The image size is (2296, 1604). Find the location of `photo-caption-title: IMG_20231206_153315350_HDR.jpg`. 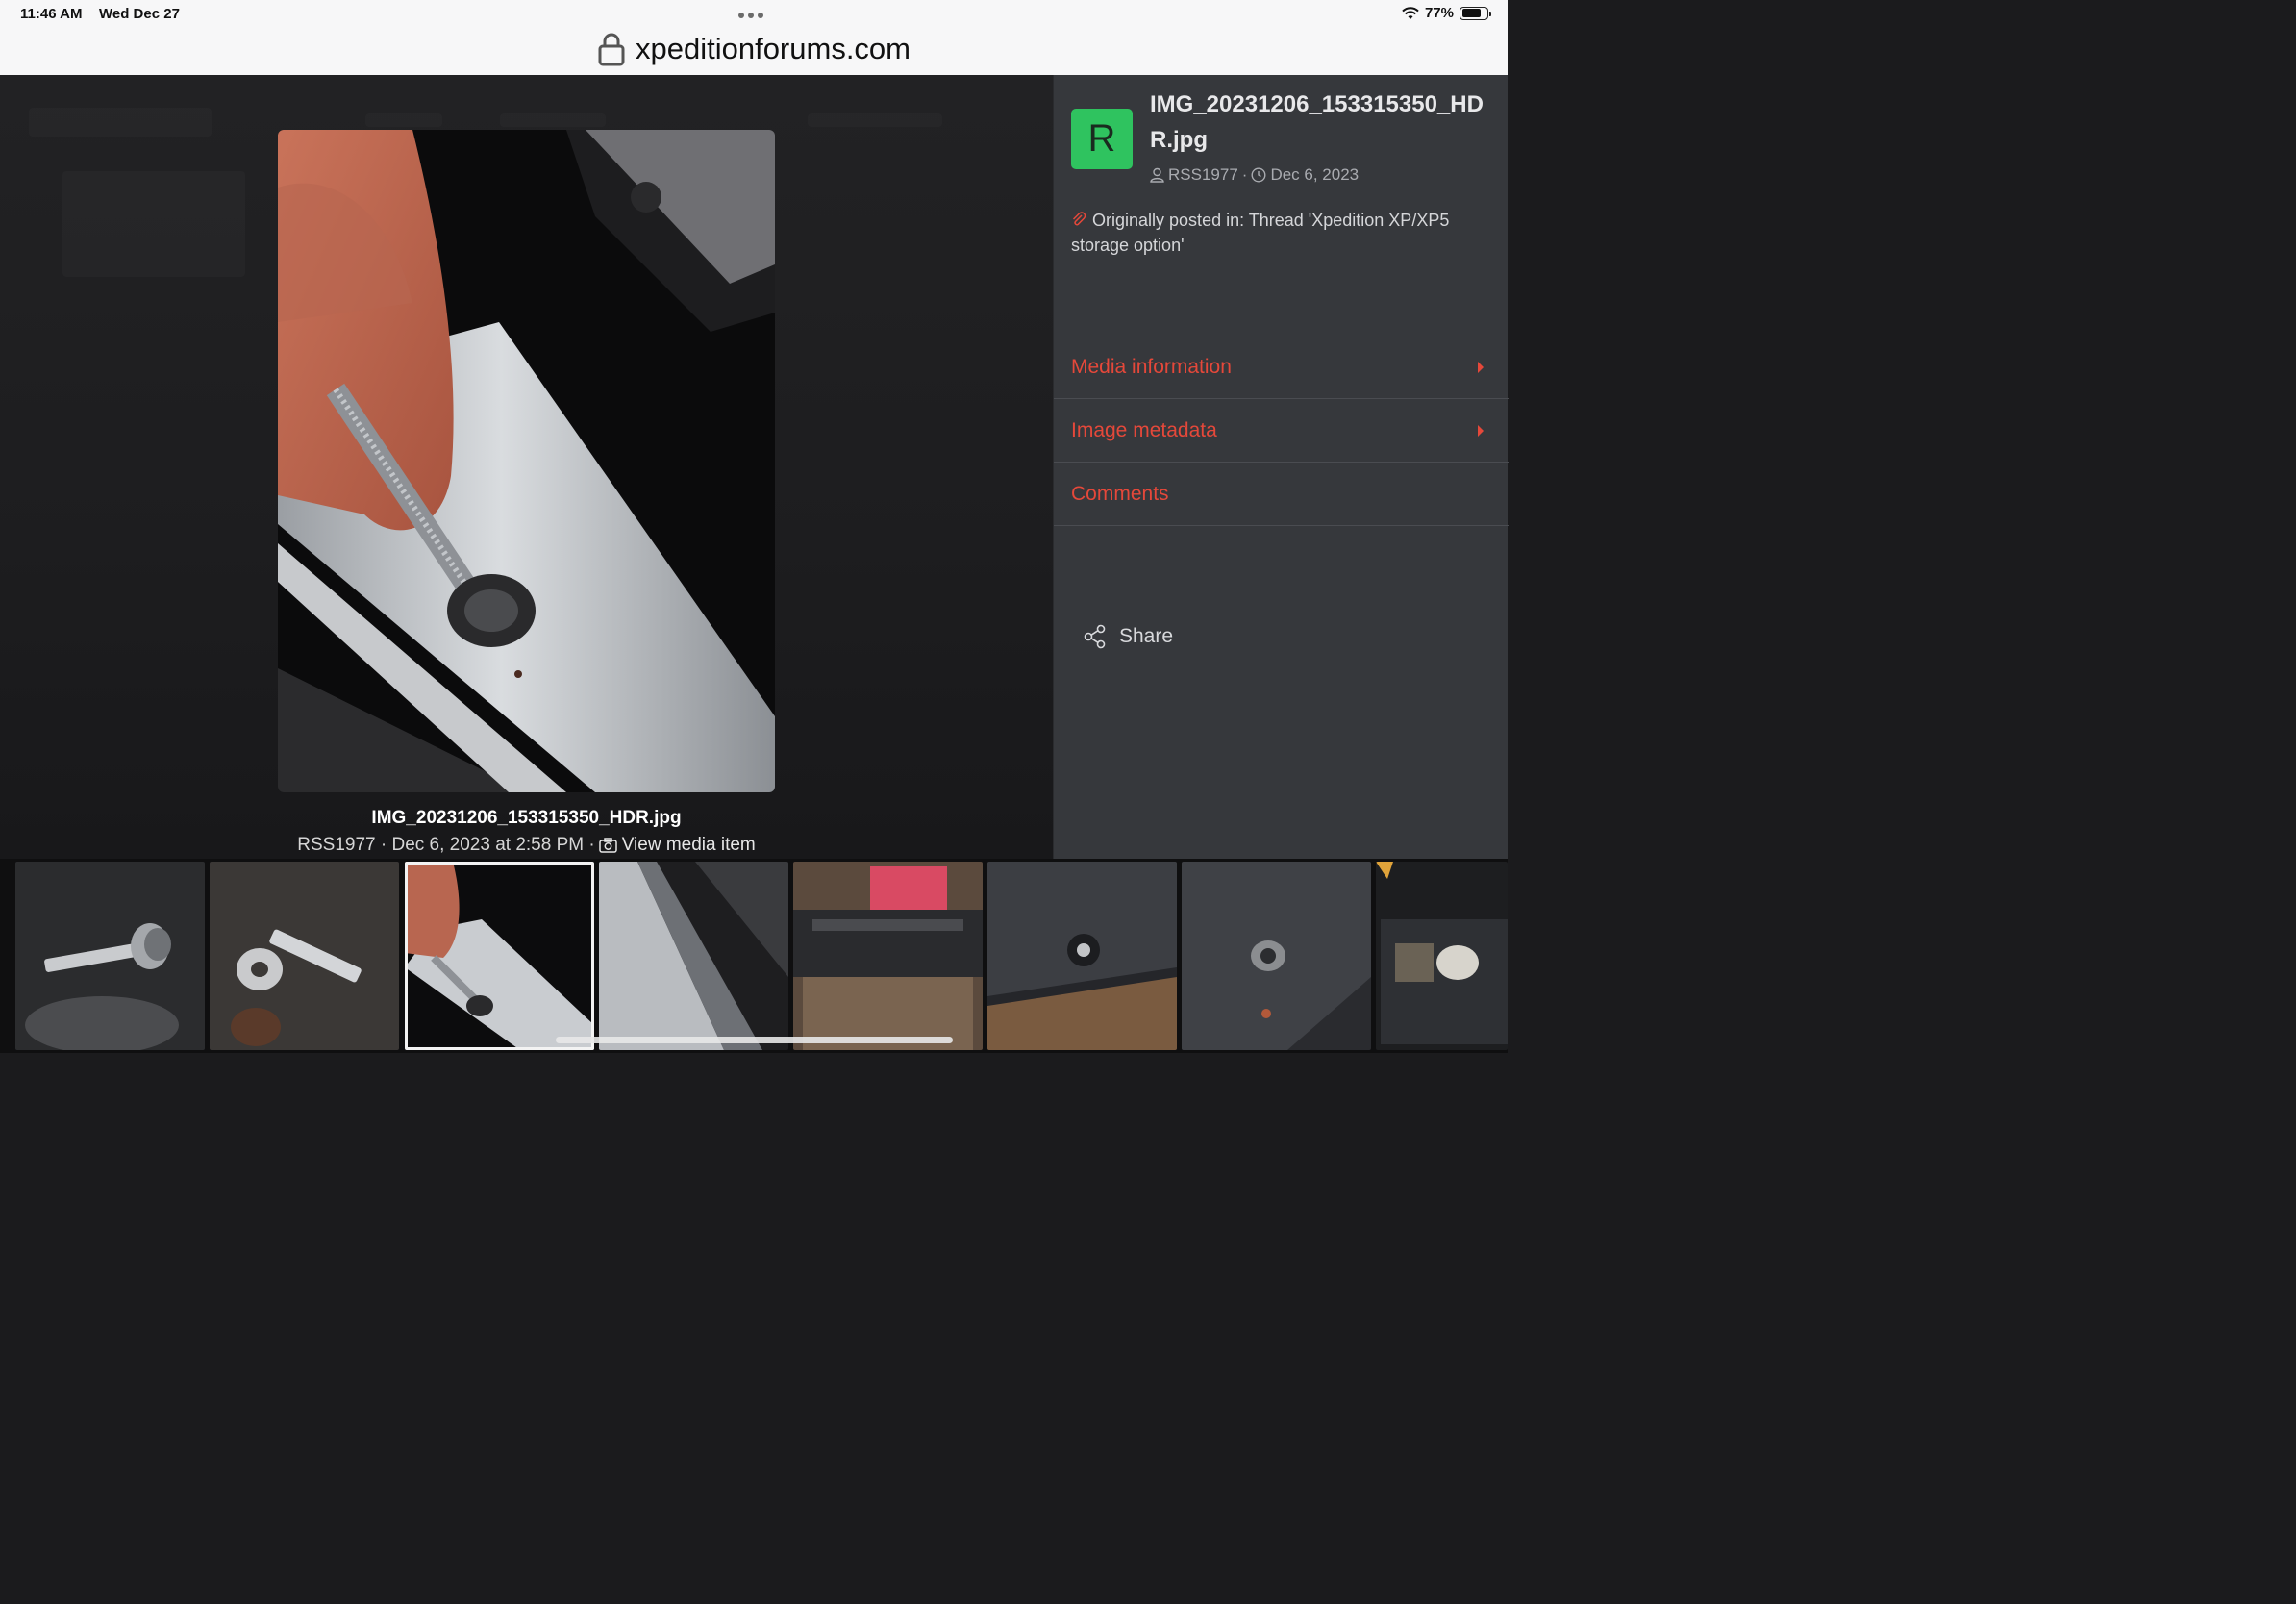

photo-caption-title: IMG_20231206_153315350_HDR.jpg is located at coordinates (526, 818).